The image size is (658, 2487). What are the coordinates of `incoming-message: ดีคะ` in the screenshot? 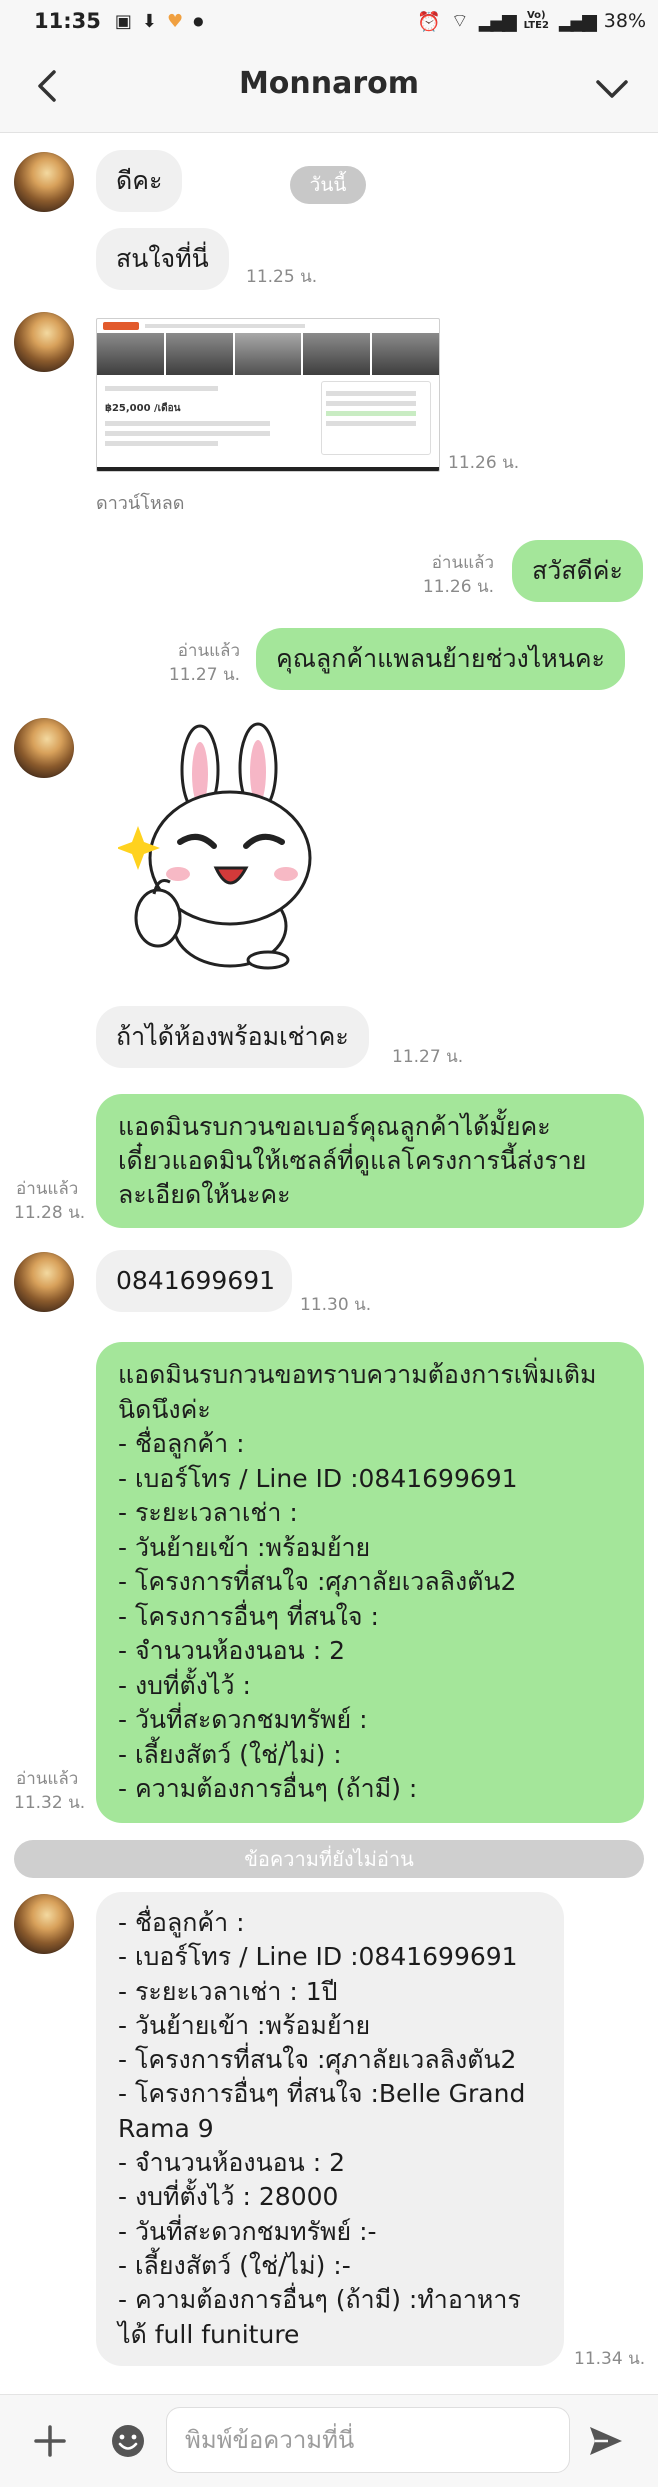 It's located at (139, 181).